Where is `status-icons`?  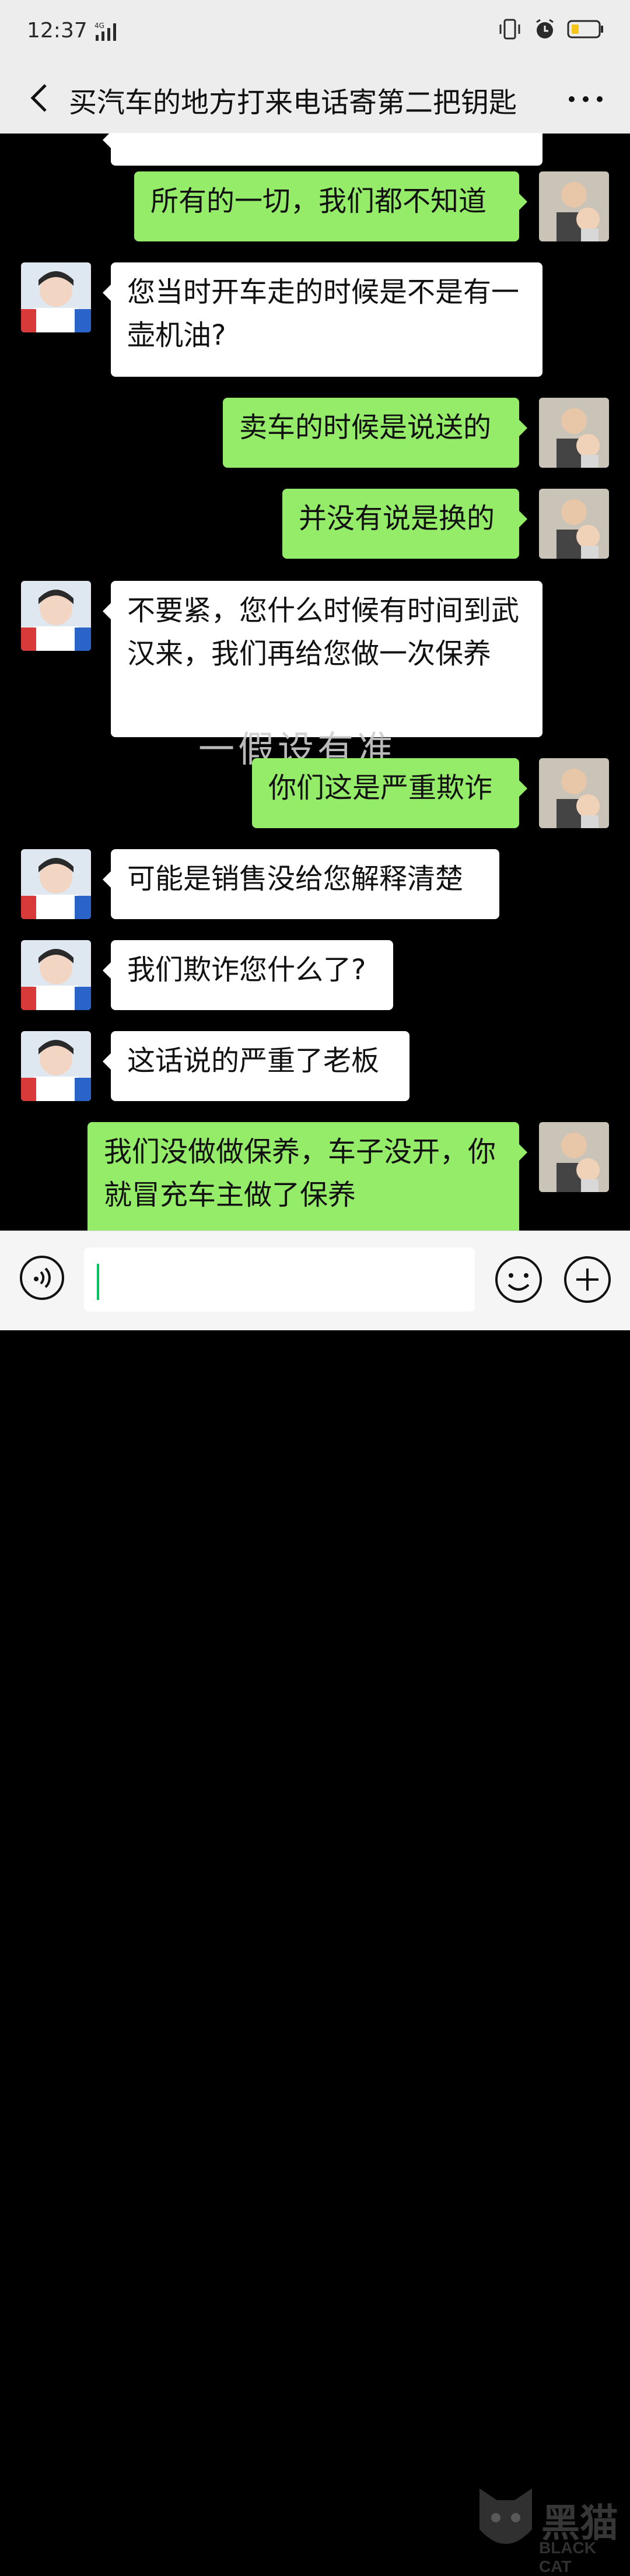 status-icons is located at coordinates (550, 30).